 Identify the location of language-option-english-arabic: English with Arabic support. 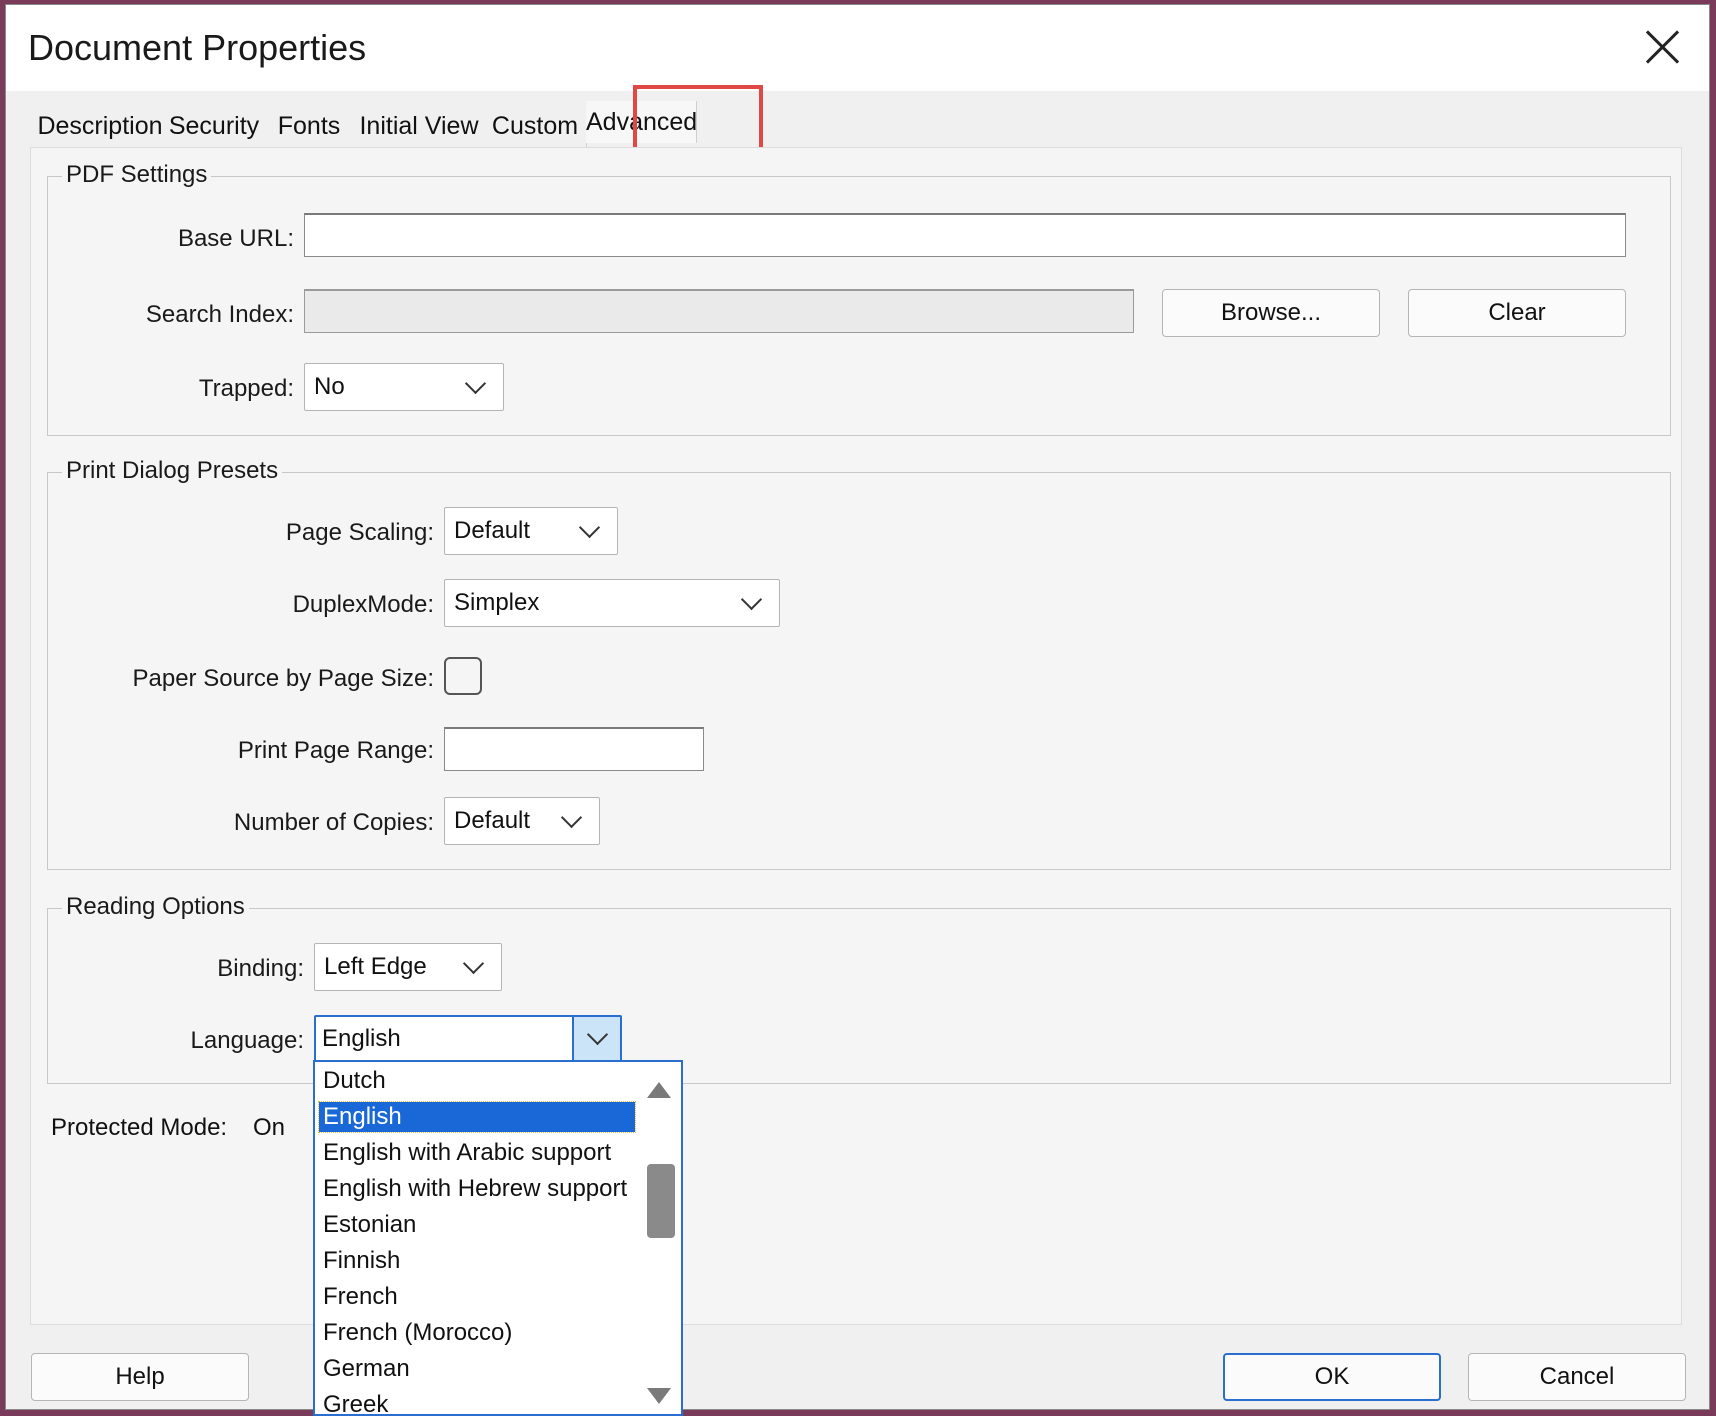
(477, 1153).